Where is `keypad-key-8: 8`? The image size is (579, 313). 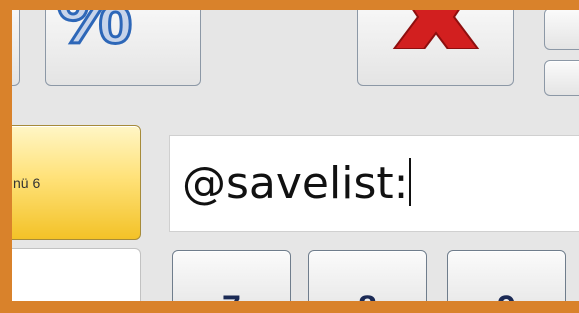
keypad-key-8: 8 is located at coordinates (367, 275).